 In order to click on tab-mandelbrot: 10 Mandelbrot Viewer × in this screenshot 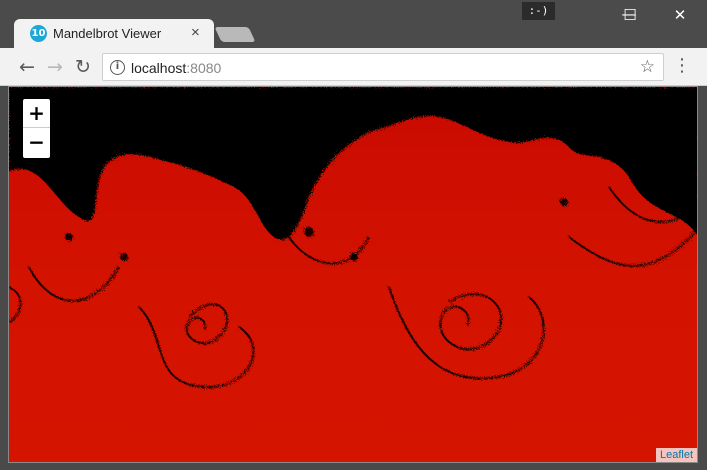, I will do `click(114, 33)`.